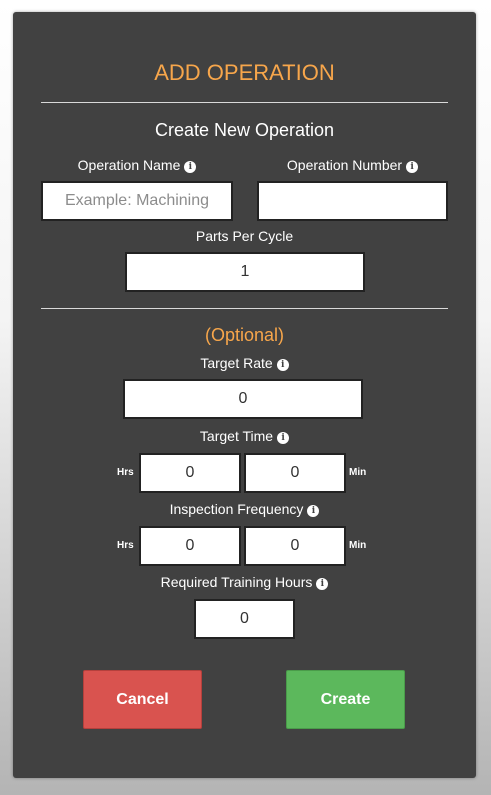 This screenshot has width=491, height=795. What do you see at coordinates (244, 308) in the screenshot?
I see `section-divider` at bounding box center [244, 308].